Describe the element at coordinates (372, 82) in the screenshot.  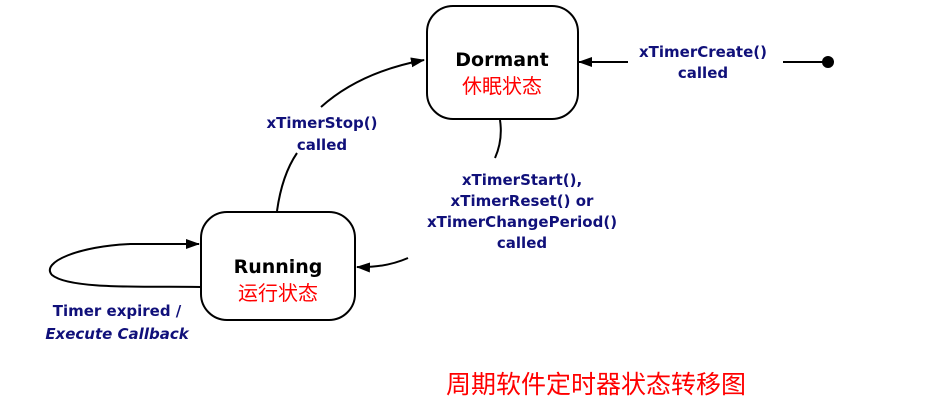
I see `stop-edge-upper` at that location.